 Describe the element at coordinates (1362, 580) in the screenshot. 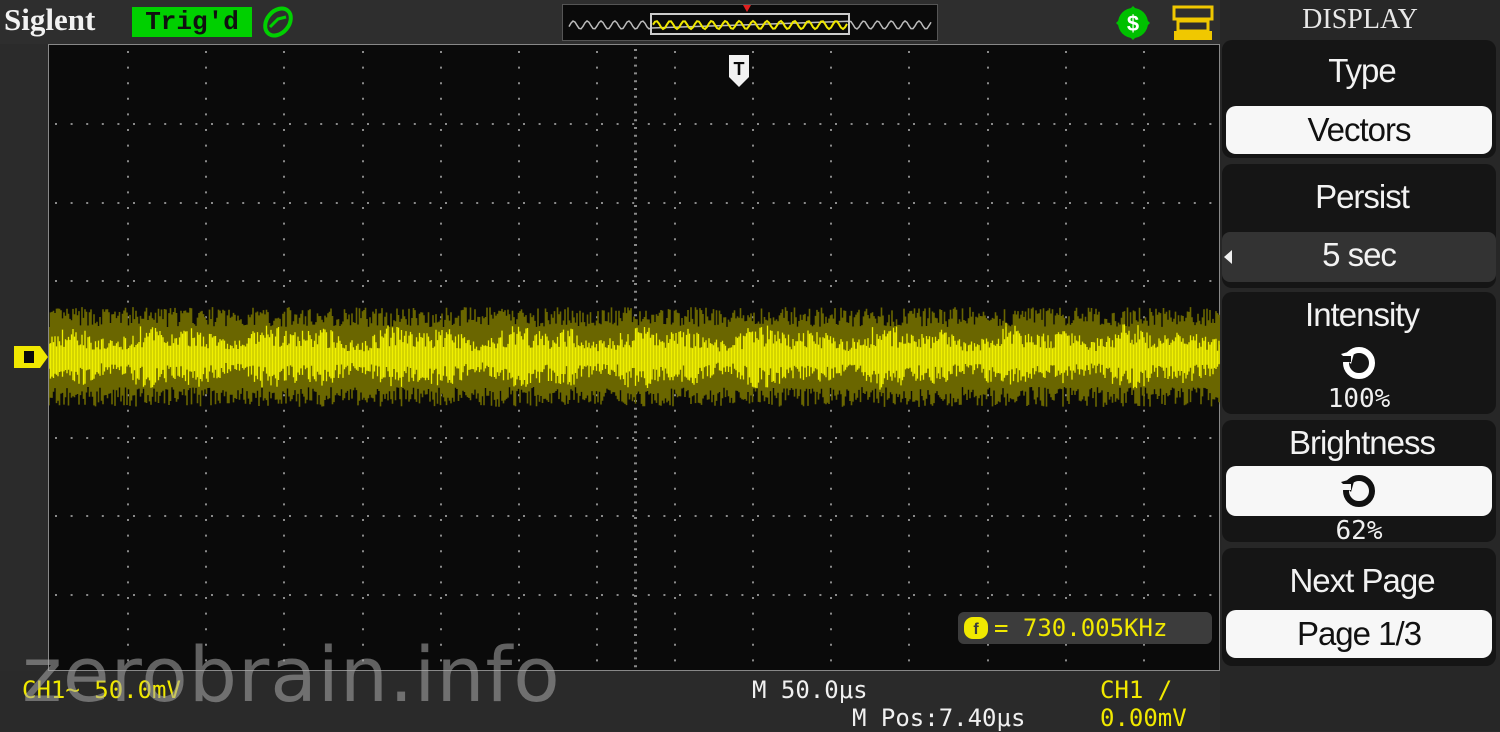

I see `next-page-label: Next Page` at that location.